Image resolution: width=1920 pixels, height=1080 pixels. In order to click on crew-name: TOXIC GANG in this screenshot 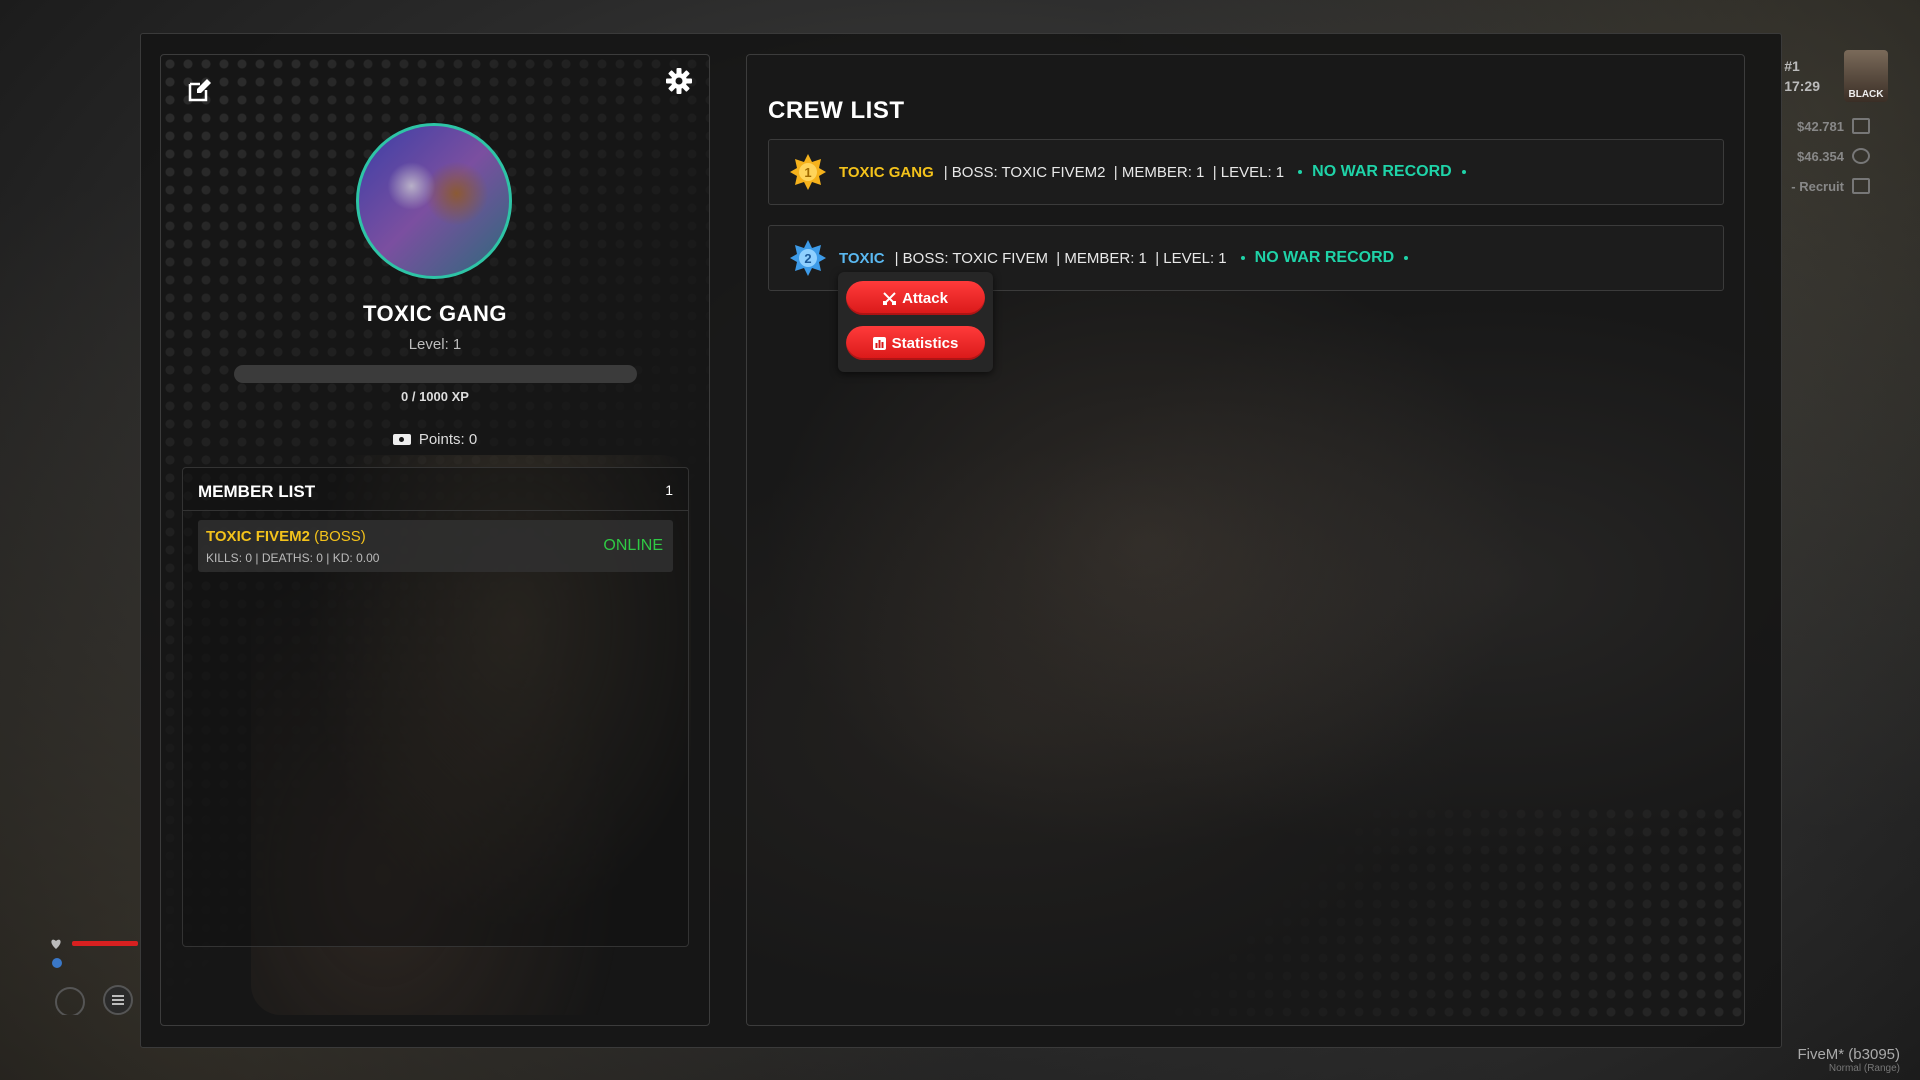, I will do `click(435, 313)`.